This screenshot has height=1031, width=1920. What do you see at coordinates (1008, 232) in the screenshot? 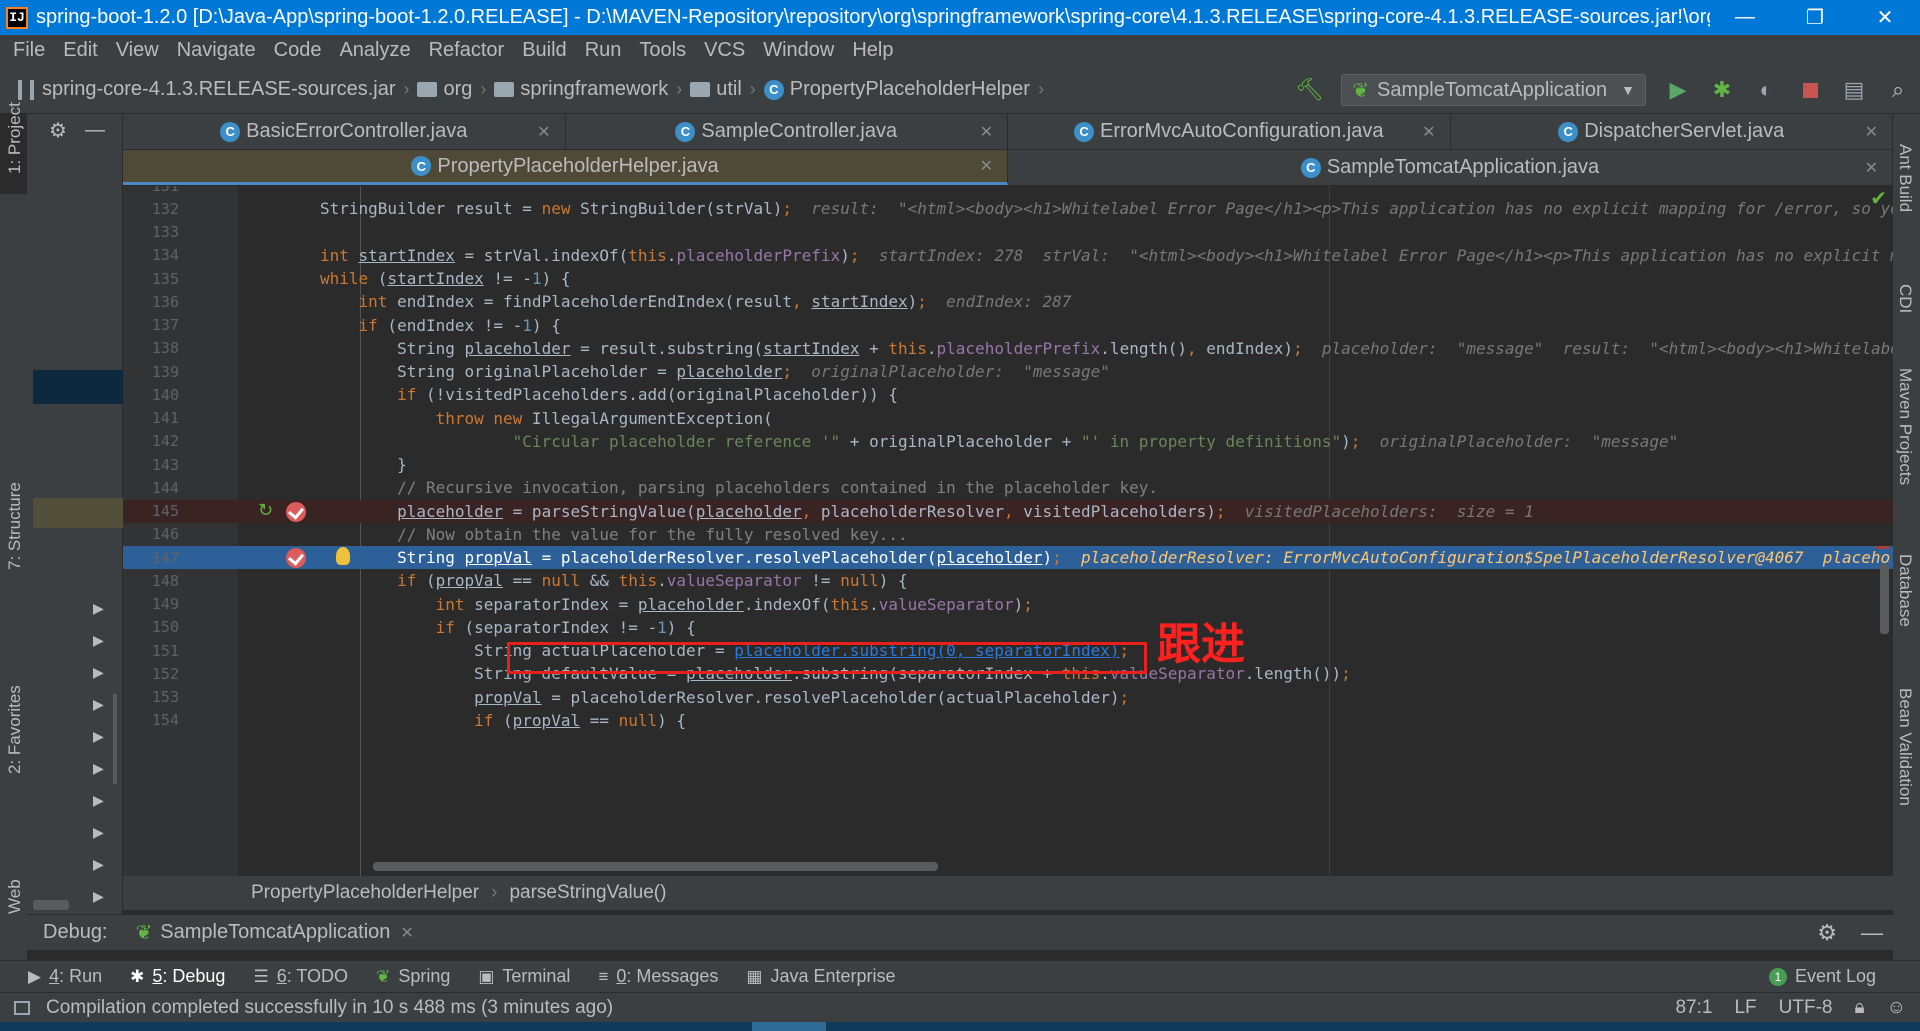
I see `code-line: 133` at bounding box center [1008, 232].